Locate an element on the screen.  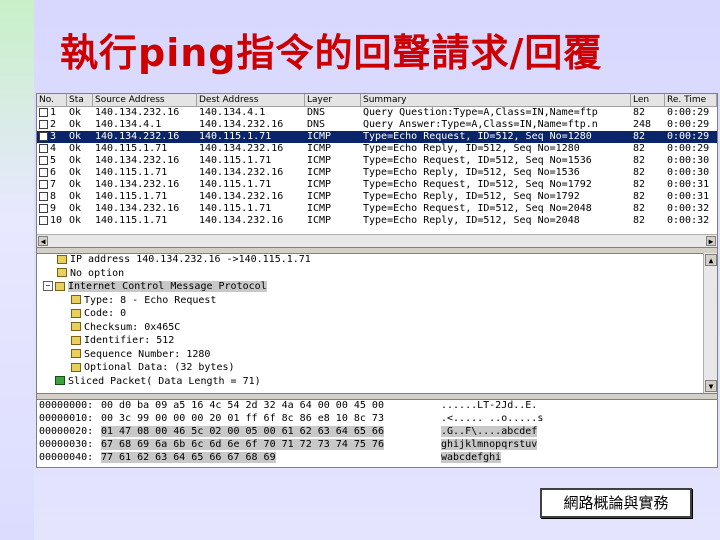
hex-off: 00000000: is located at coordinates (66, 405).